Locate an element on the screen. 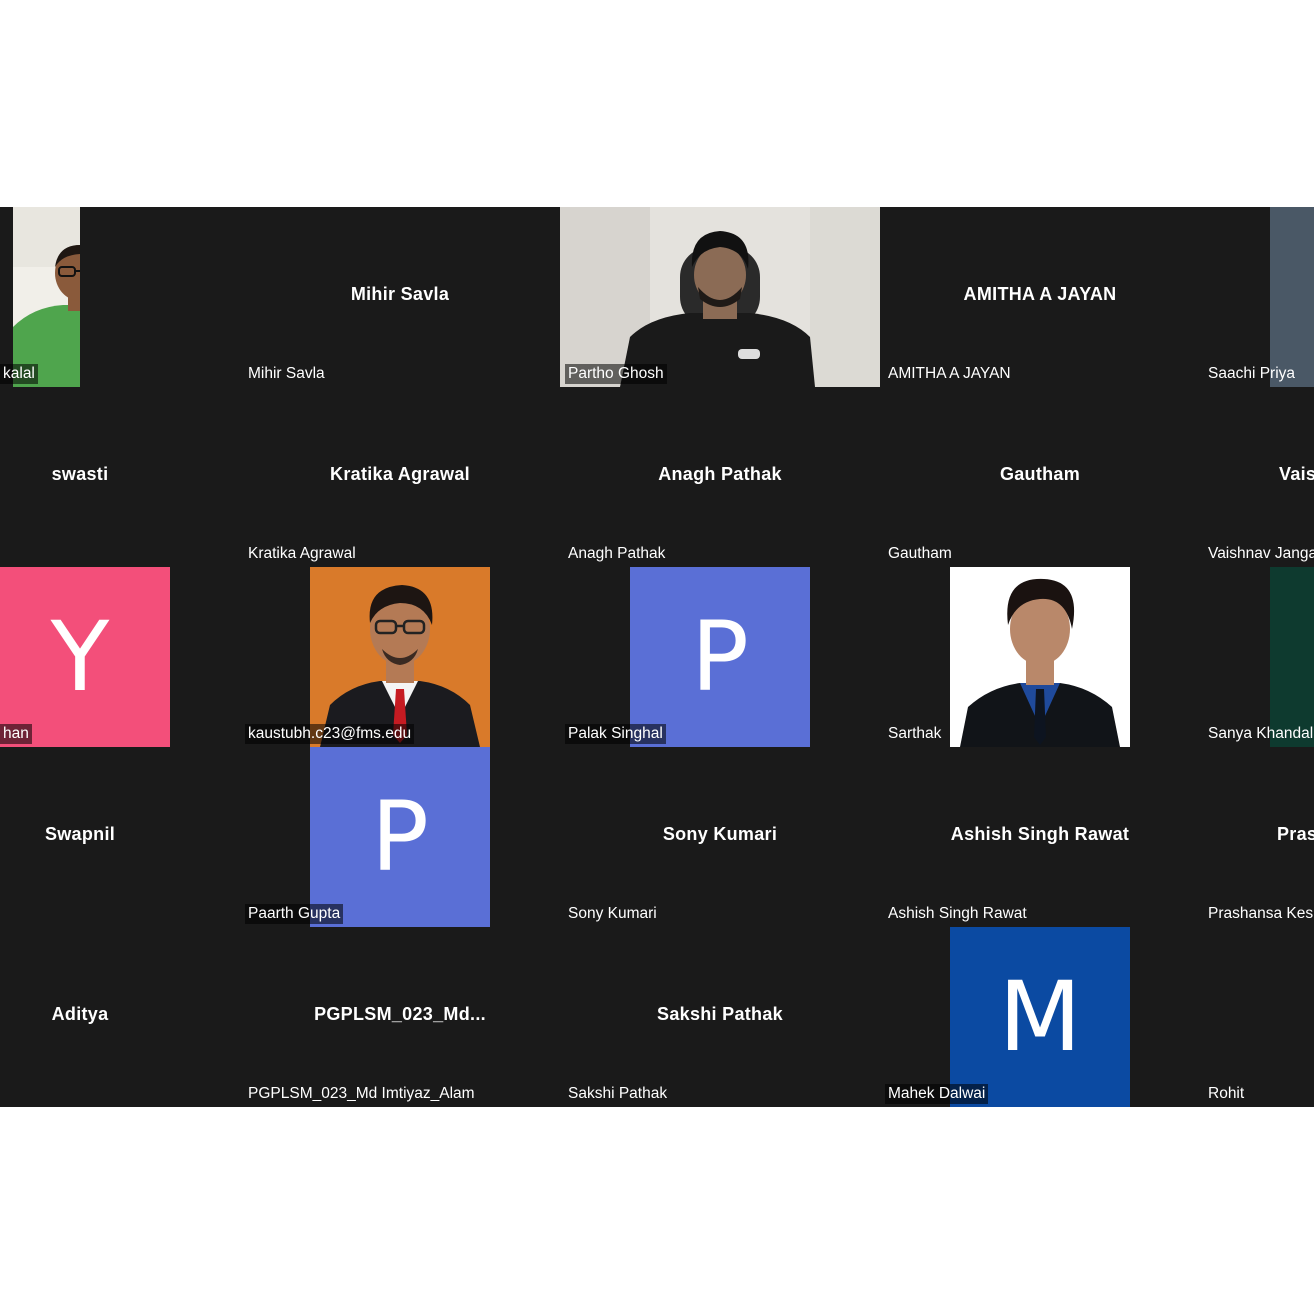  participant-name-tag: Paarth Gupta is located at coordinates (294, 914).